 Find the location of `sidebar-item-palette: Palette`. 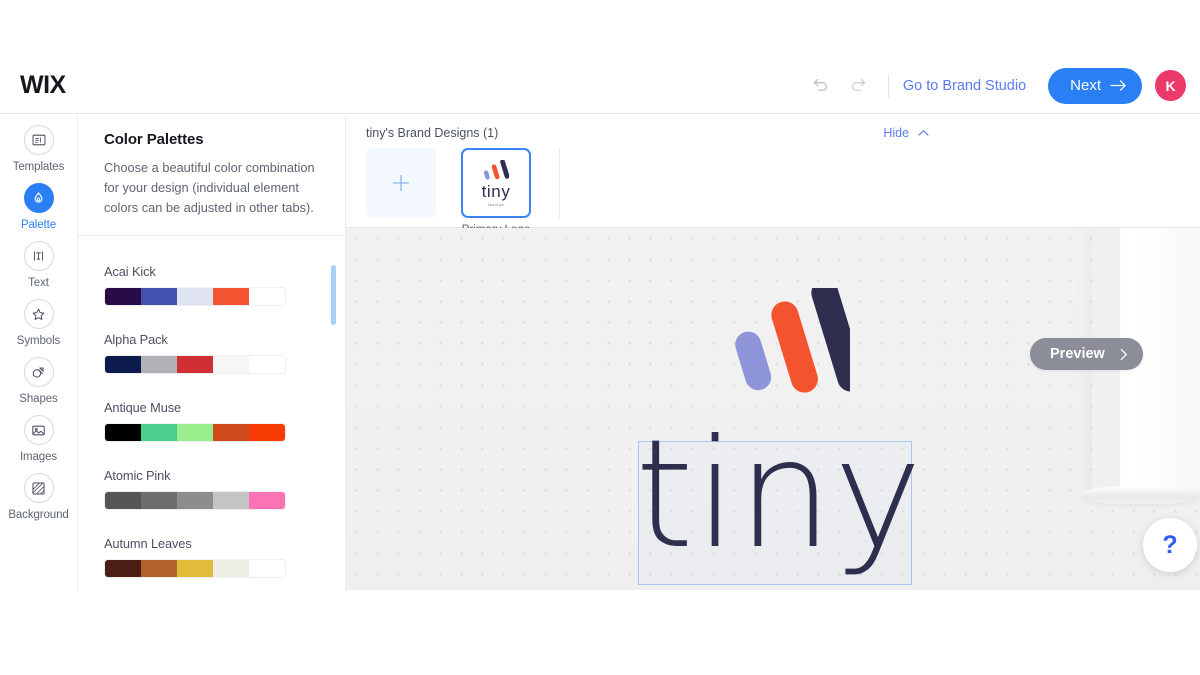

sidebar-item-palette: Palette is located at coordinates (38, 207).